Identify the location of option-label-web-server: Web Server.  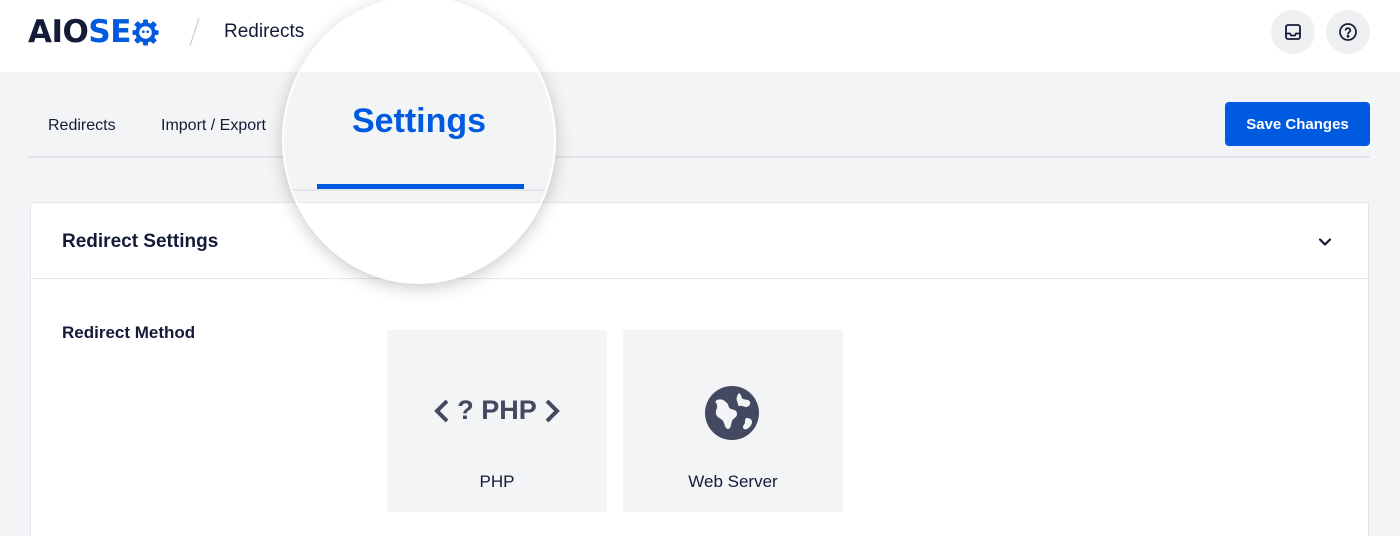
(733, 481).